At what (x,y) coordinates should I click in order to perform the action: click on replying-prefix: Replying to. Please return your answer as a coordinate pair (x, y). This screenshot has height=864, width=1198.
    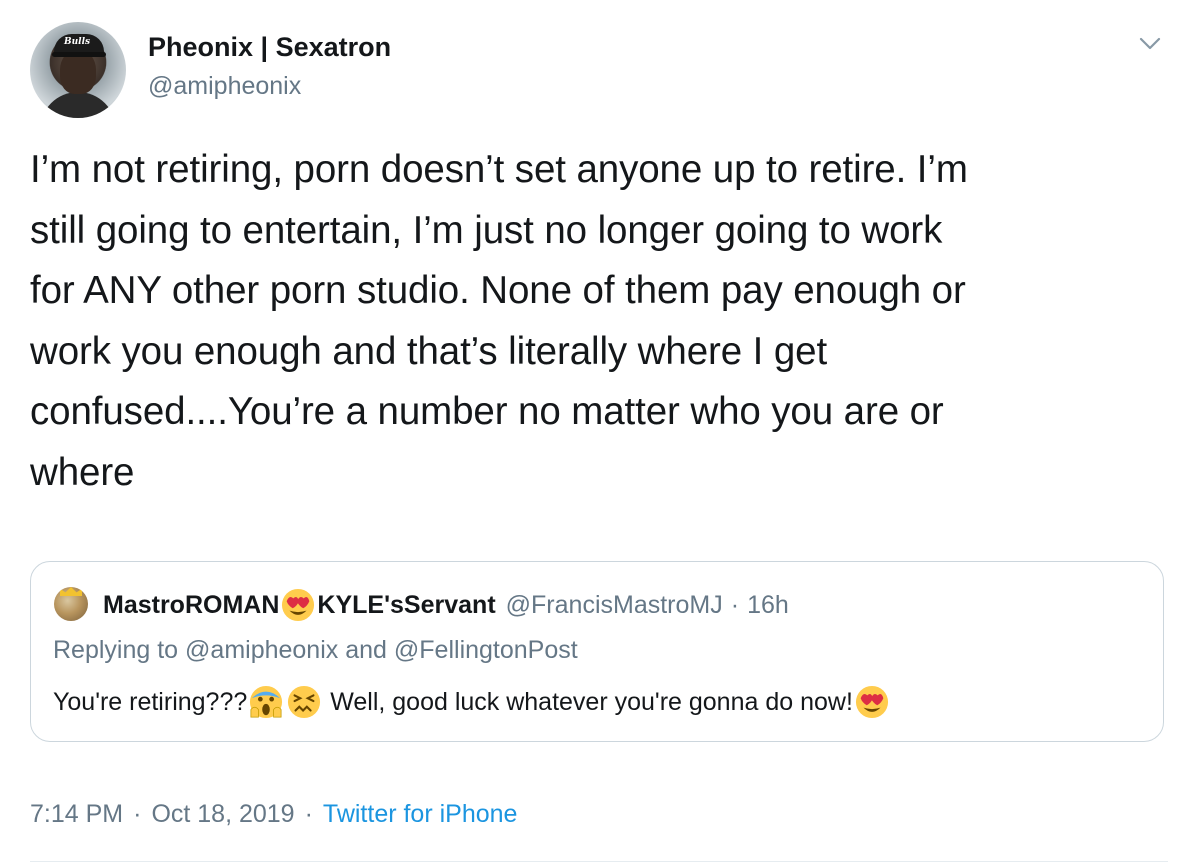
    Looking at the image, I should click on (116, 650).